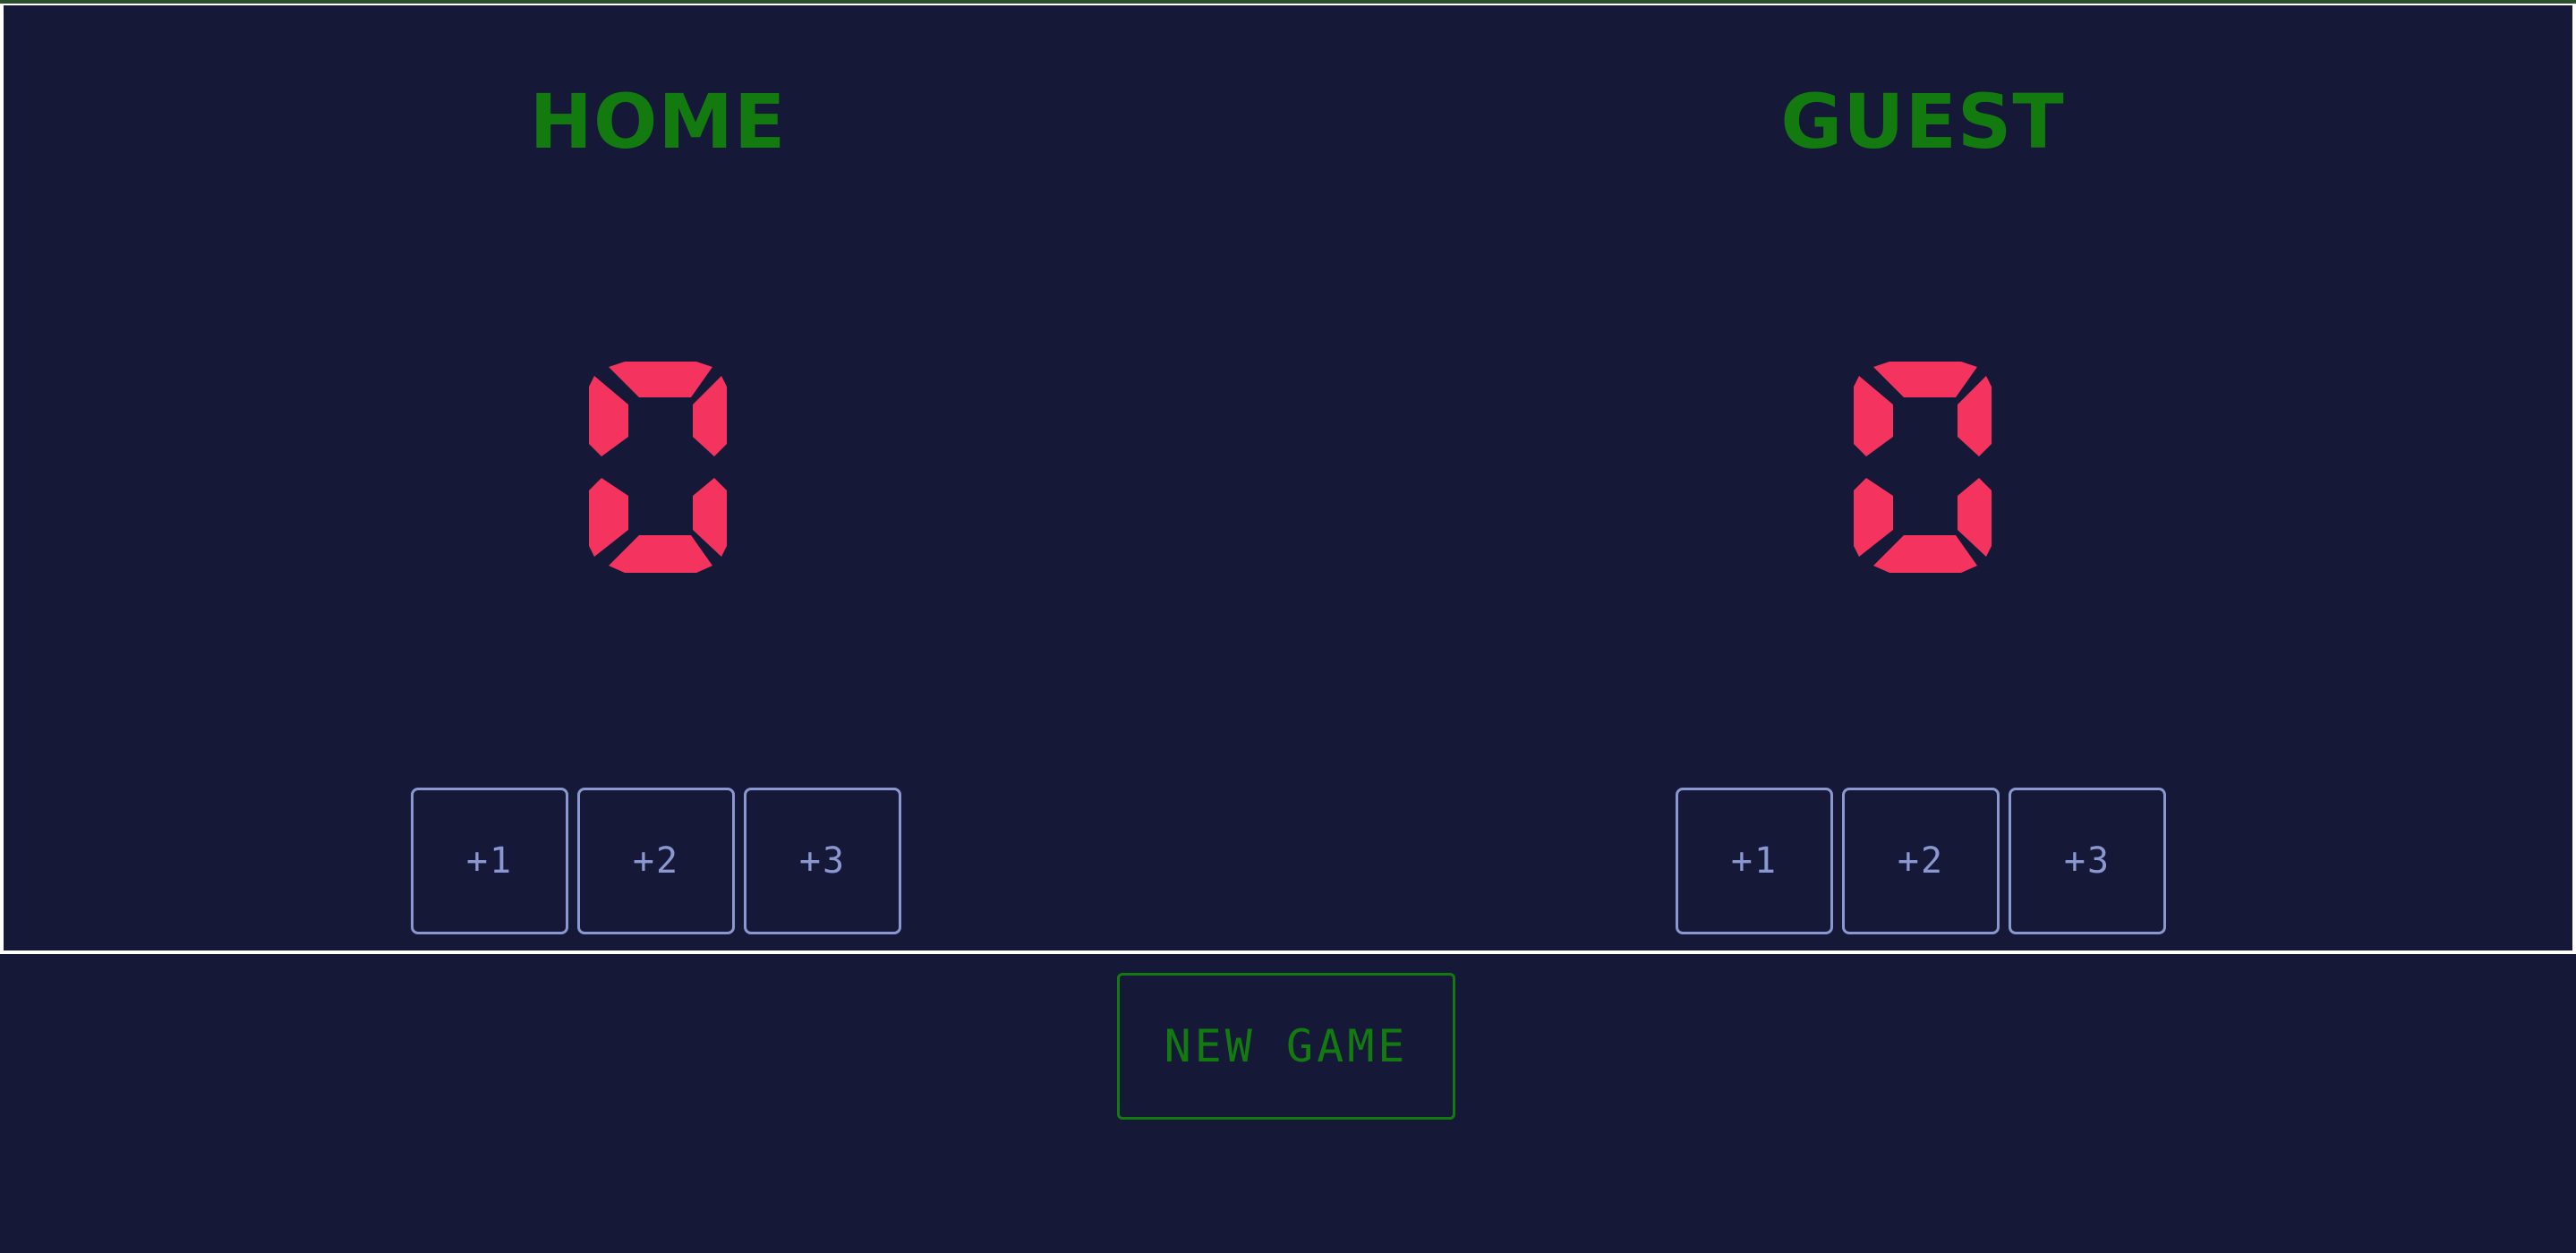 This screenshot has height=1253, width=2576. I want to click on guest-add-1-label: +1, so click(1754, 861).